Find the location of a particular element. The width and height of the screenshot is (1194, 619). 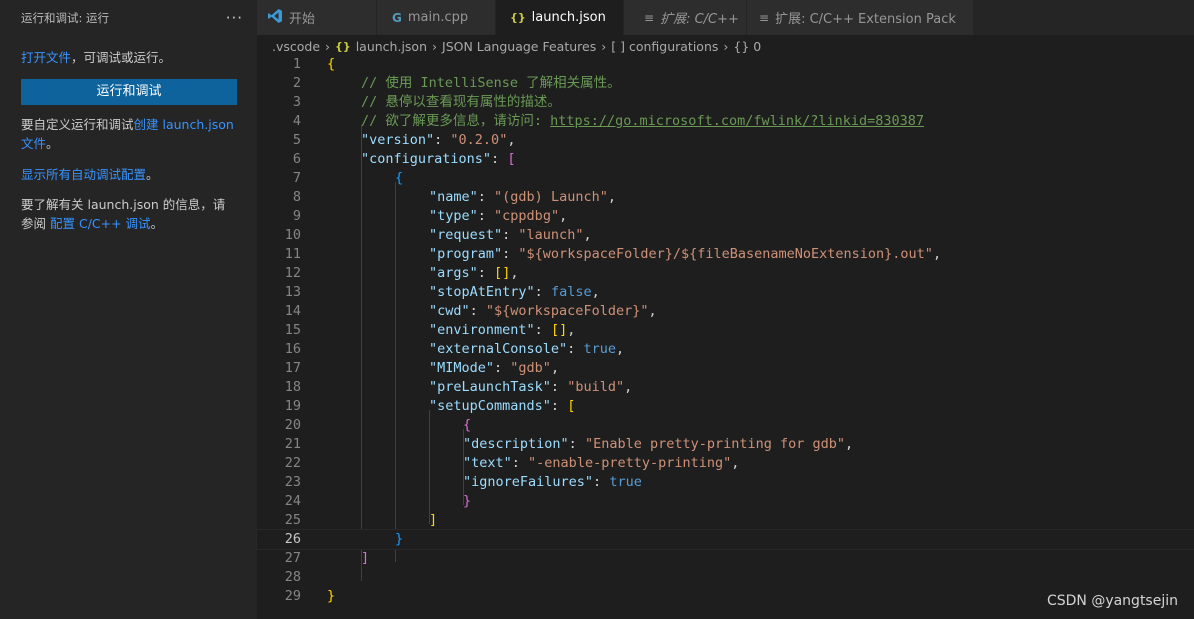

code-line: 8 "name": "(gdb) Launch", is located at coordinates (725, 197).